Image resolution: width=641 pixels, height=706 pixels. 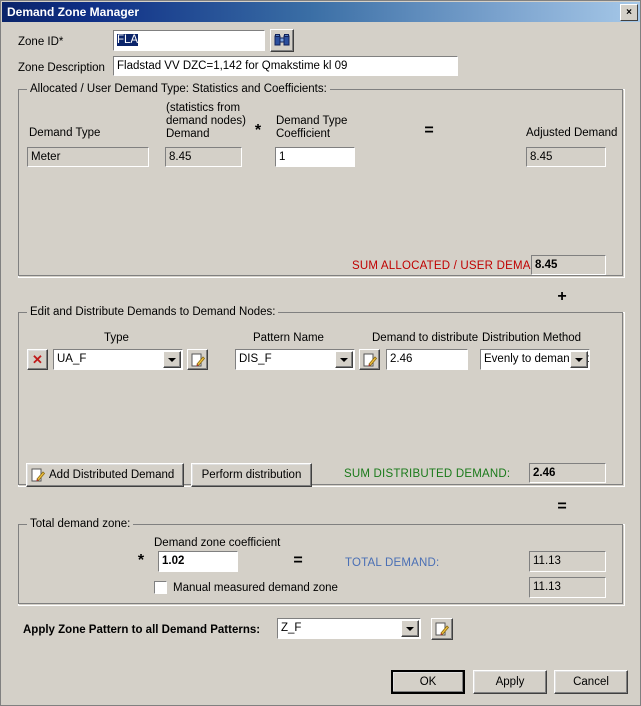 What do you see at coordinates (567, 587) in the screenshot?
I see `manual-measured-value: 11.13` at bounding box center [567, 587].